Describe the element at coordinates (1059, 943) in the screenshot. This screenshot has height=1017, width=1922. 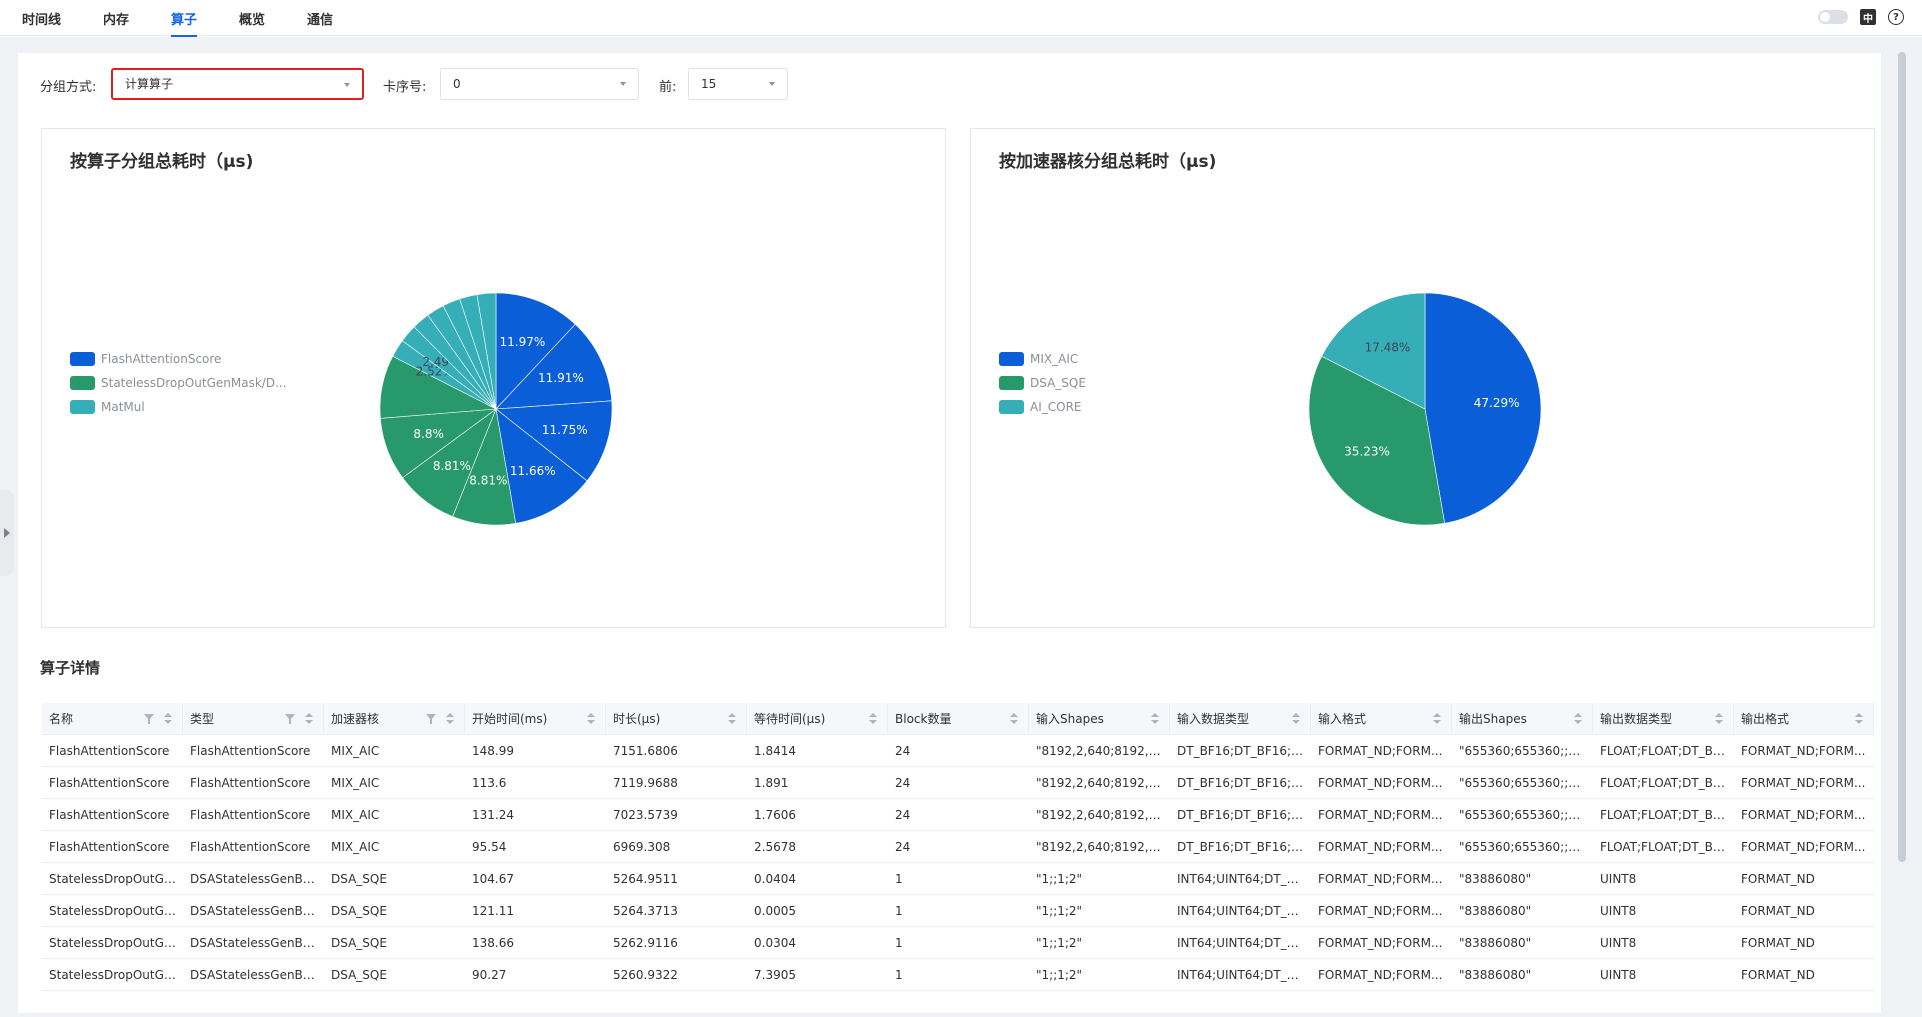
I see `table-cell: "1;;1;2"` at that location.